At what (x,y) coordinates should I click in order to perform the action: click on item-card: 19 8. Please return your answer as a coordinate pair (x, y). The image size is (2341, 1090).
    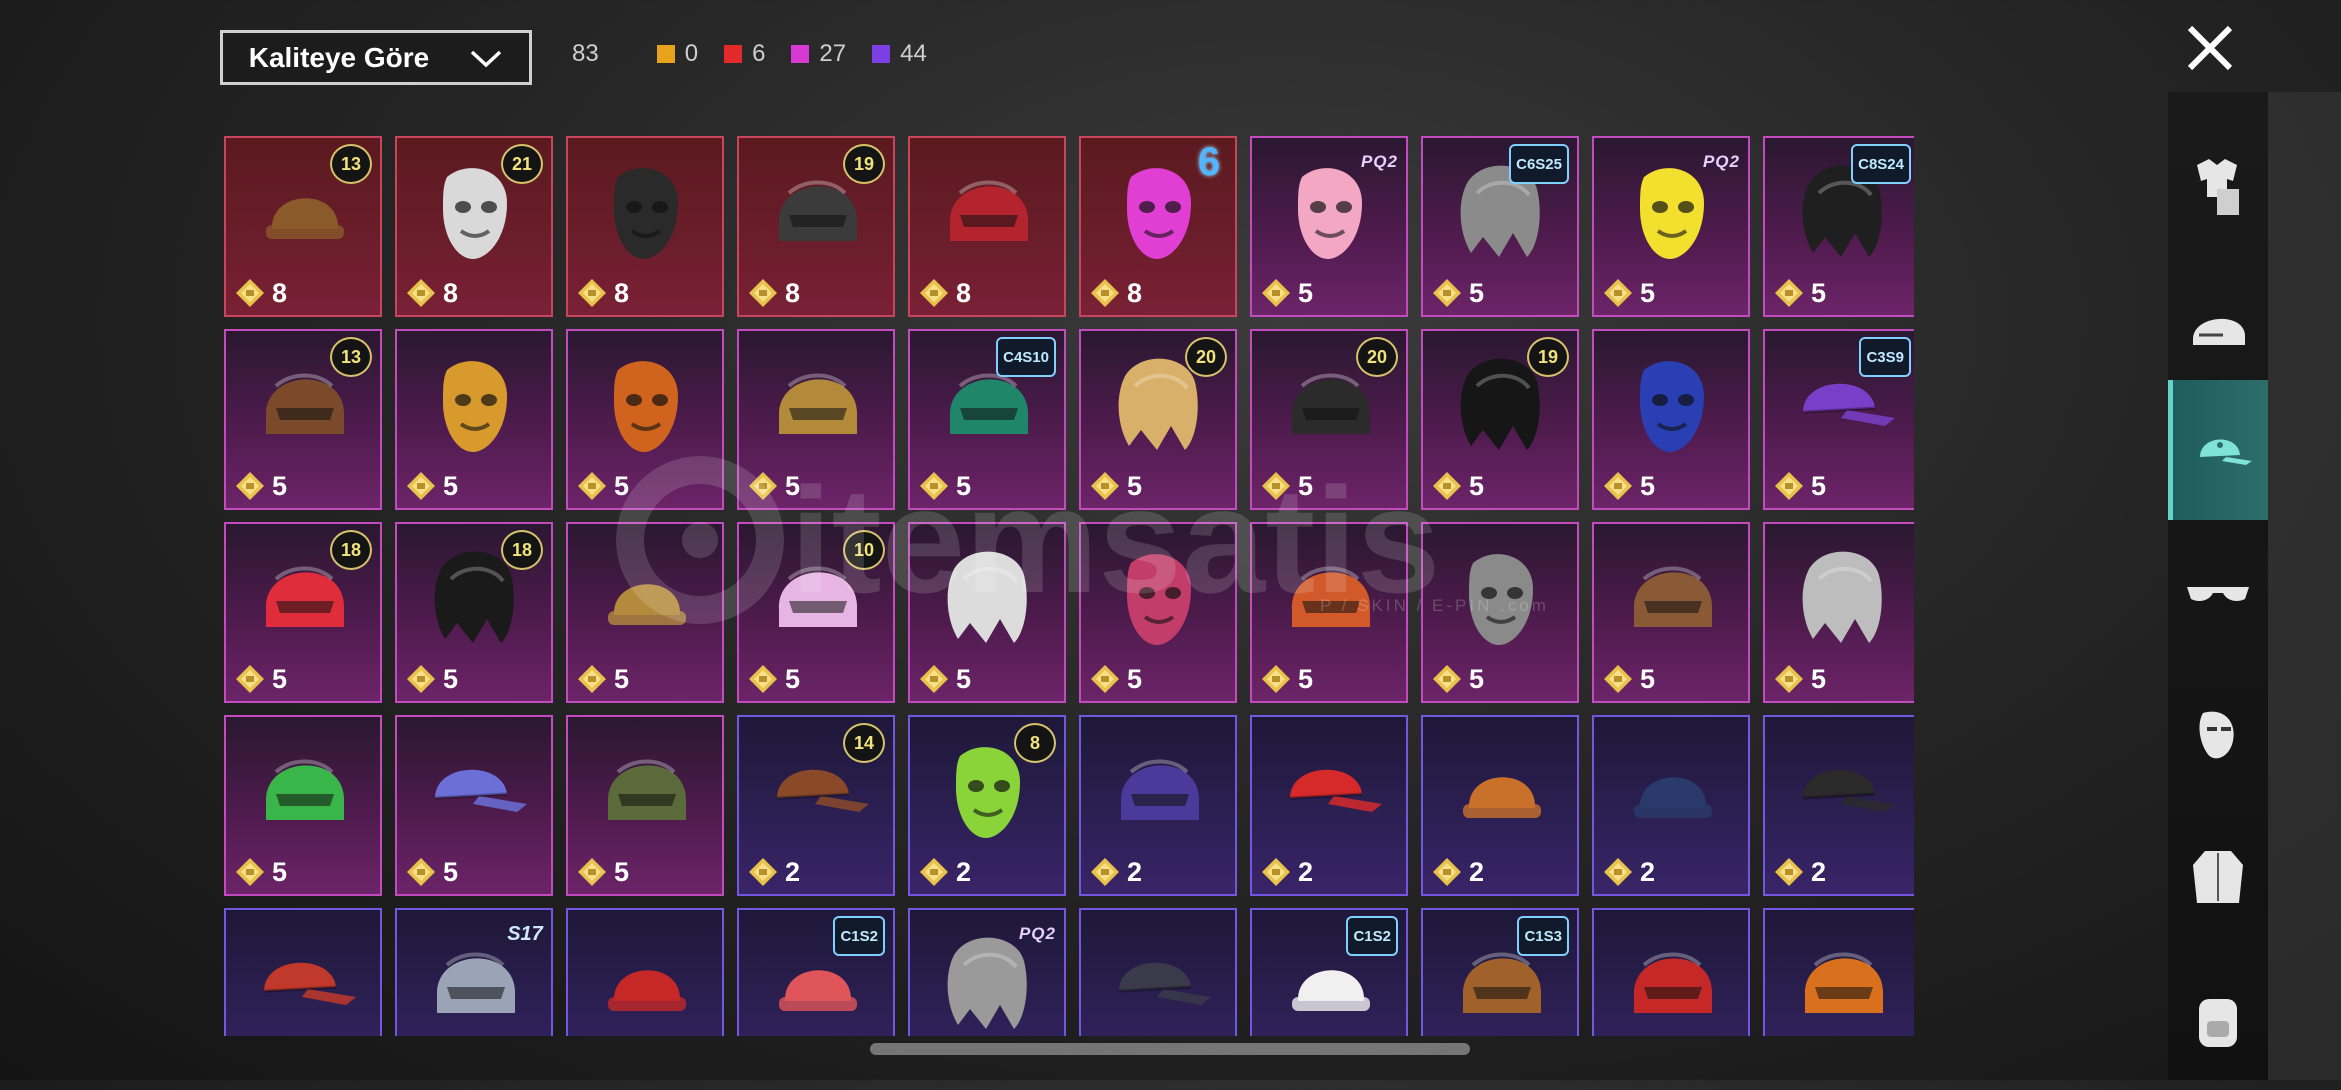
    Looking at the image, I should click on (816, 226).